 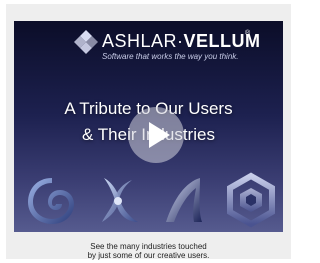 What do you see at coordinates (159, 135) in the screenshot?
I see `play-icon` at bounding box center [159, 135].